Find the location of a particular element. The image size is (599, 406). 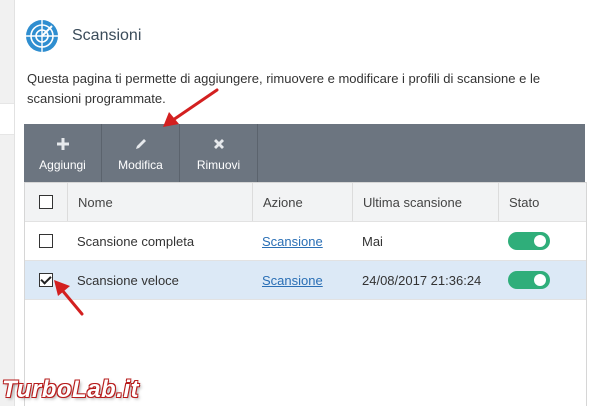

select-all-checkbox is located at coordinates (46, 202).